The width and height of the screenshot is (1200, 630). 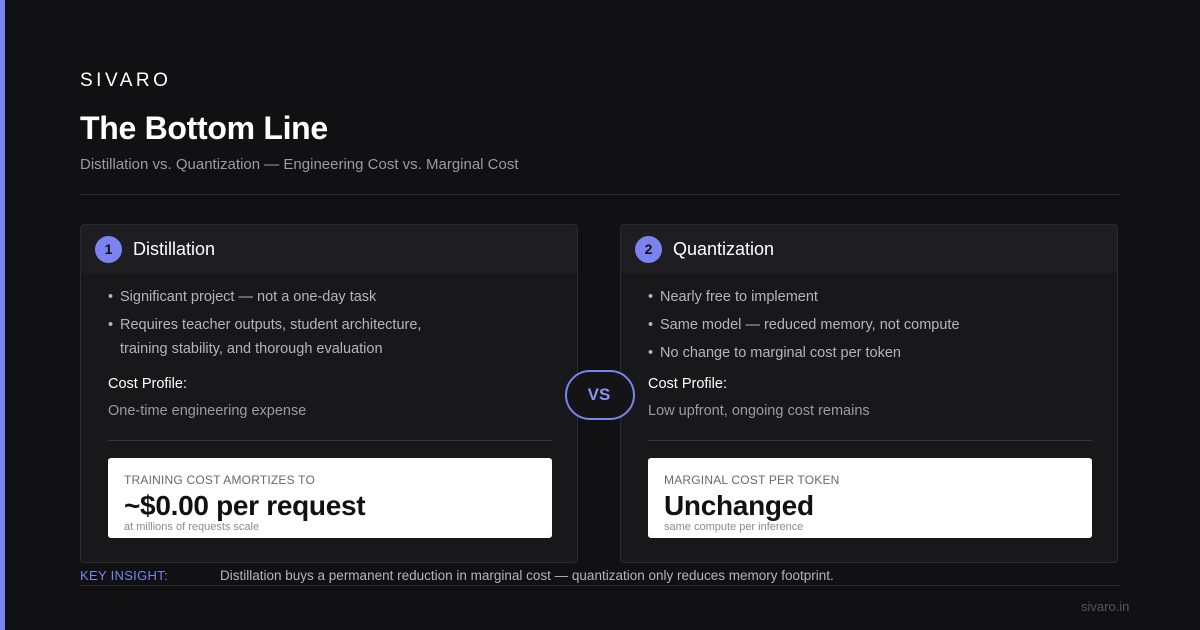 What do you see at coordinates (600, 194) in the screenshot?
I see `header-divider` at bounding box center [600, 194].